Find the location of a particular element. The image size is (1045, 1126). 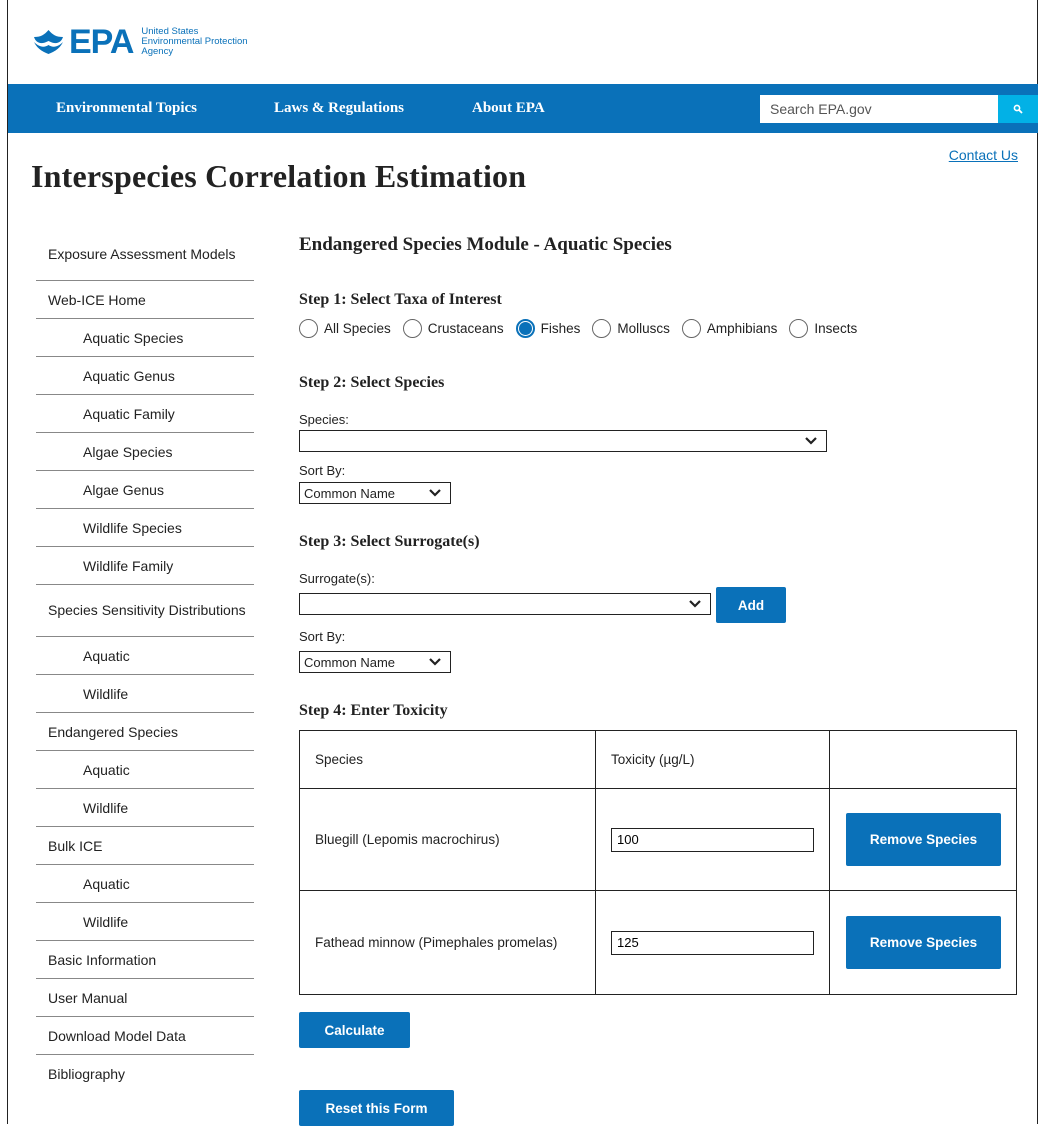

sidebar-item-bulk-wildlife: Wildlife is located at coordinates (145, 922).